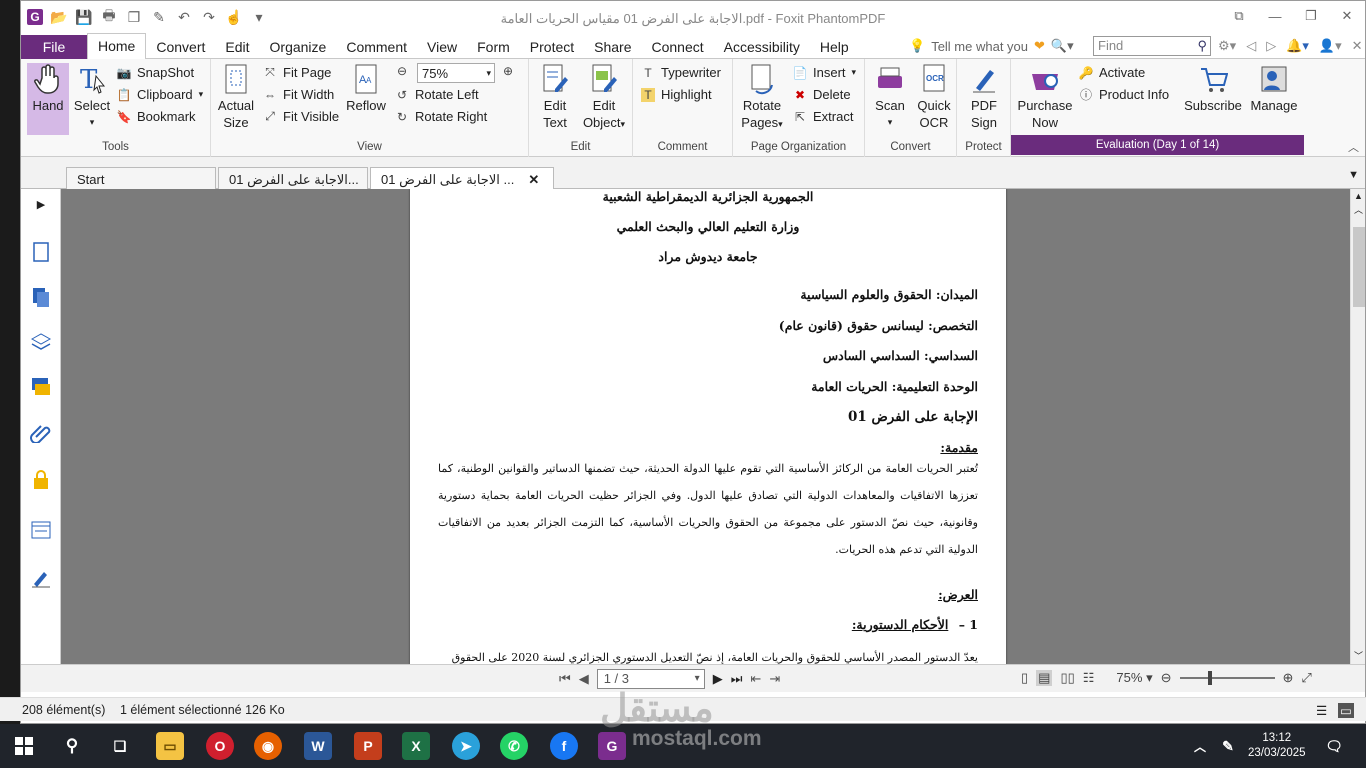  What do you see at coordinates (1251, 46) in the screenshot?
I see `previous-result-icon: ◁` at bounding box center [1251, 46].